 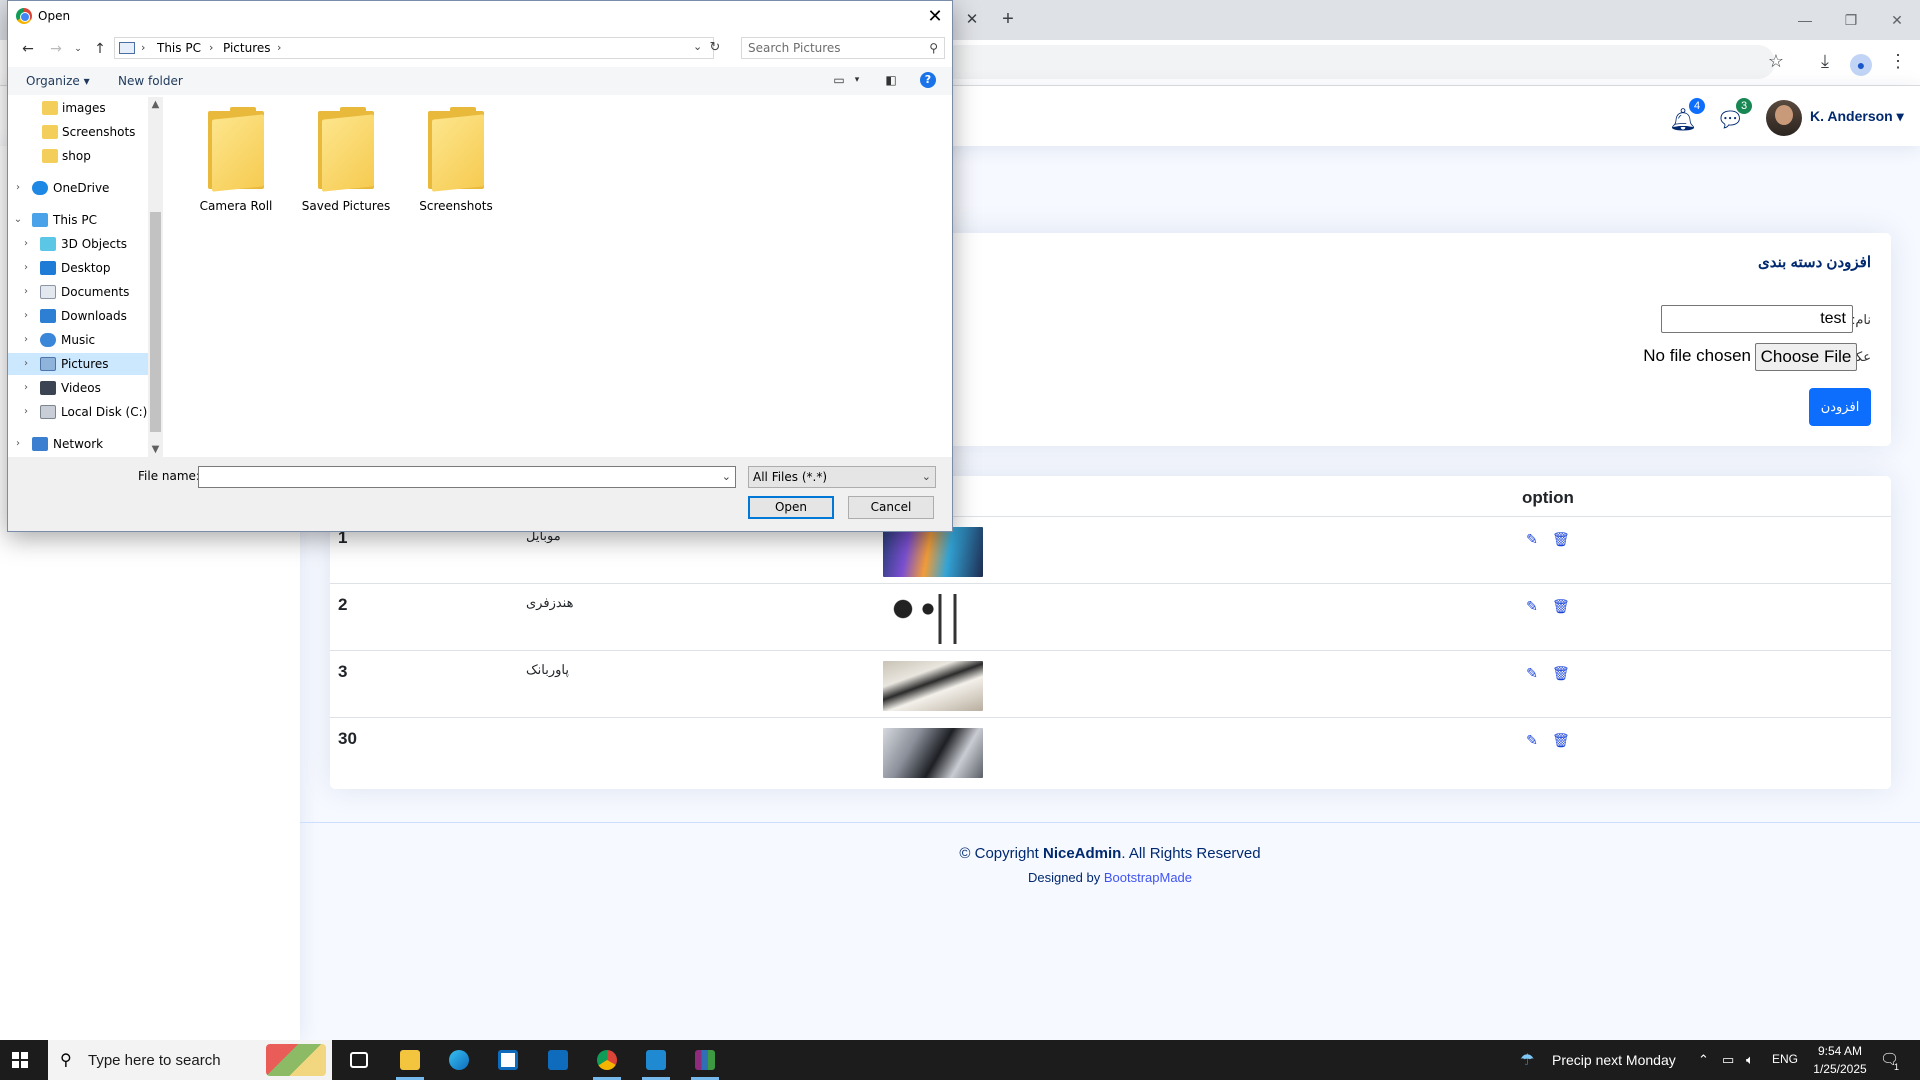 What do you see at coordinates (78, 292) in the screenshot?
I see `nav-item-documents: › Documents` at bounding box center [78, 292].